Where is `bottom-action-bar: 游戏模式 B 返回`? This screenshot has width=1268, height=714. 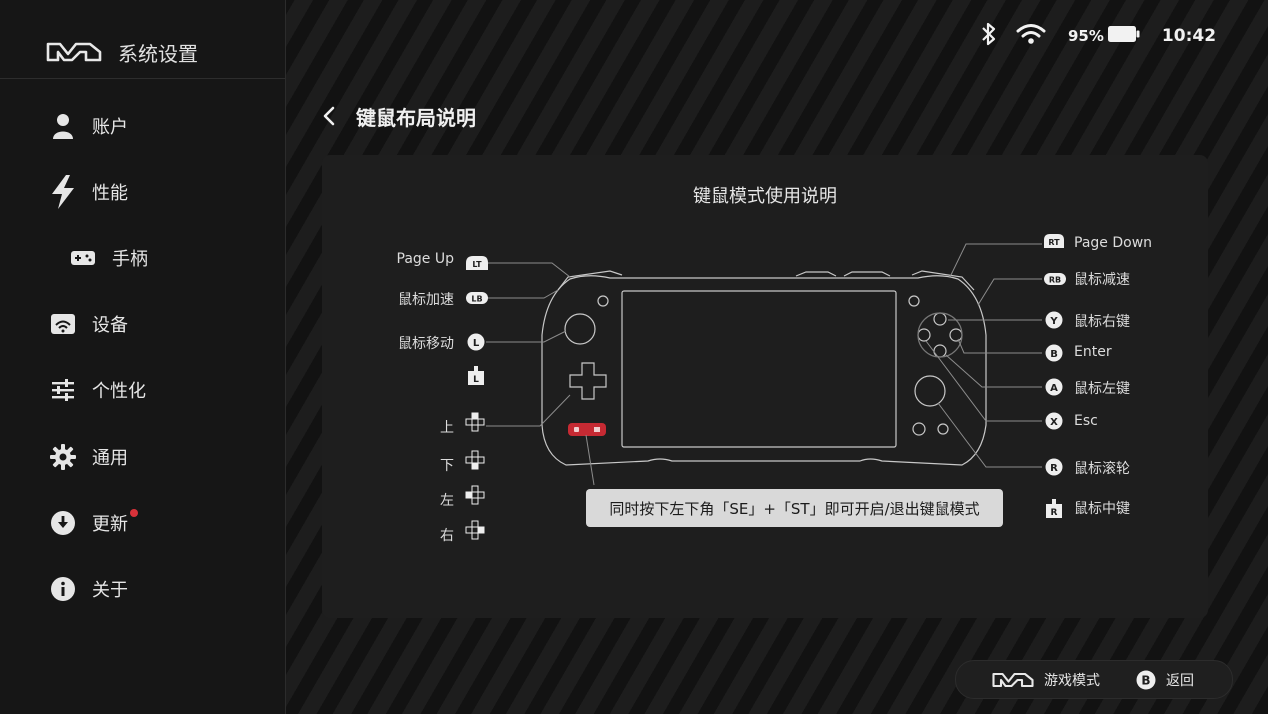 bottom-action-bar: 游戏模式 B 返回 is located at coordinates (1094, 679).